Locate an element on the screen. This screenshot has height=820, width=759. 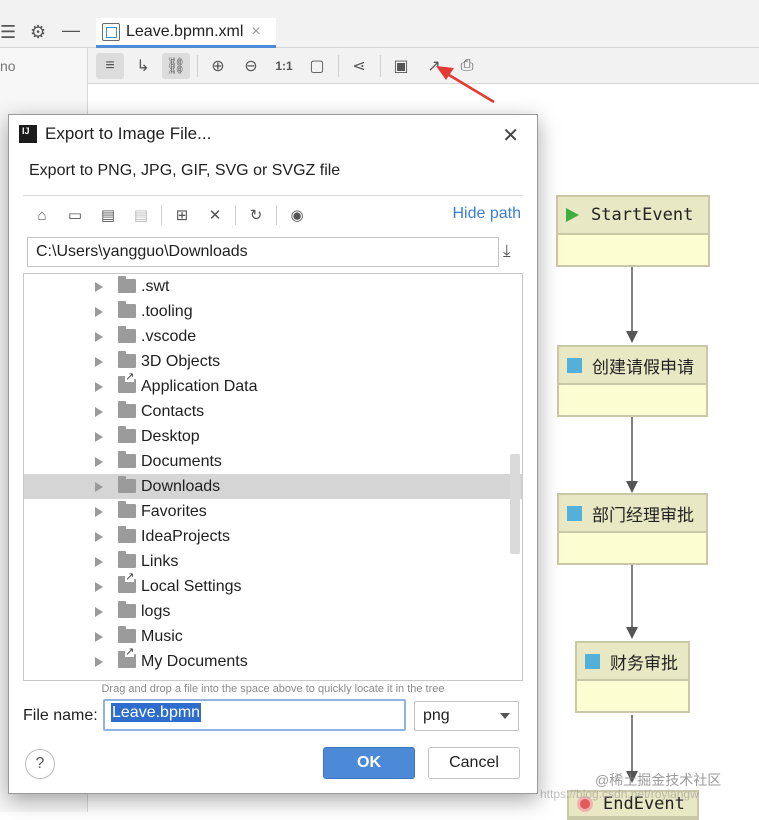
tree-row: Music is located at coordinates (273, 636).